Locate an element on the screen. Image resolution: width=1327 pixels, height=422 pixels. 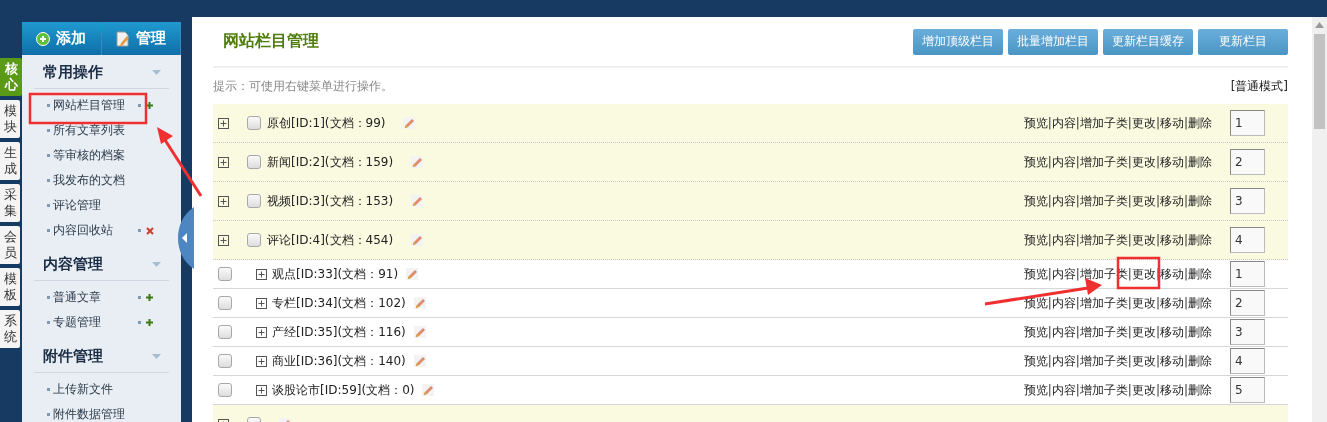
side-tab: 模块 is located at coordinates (10, 119).